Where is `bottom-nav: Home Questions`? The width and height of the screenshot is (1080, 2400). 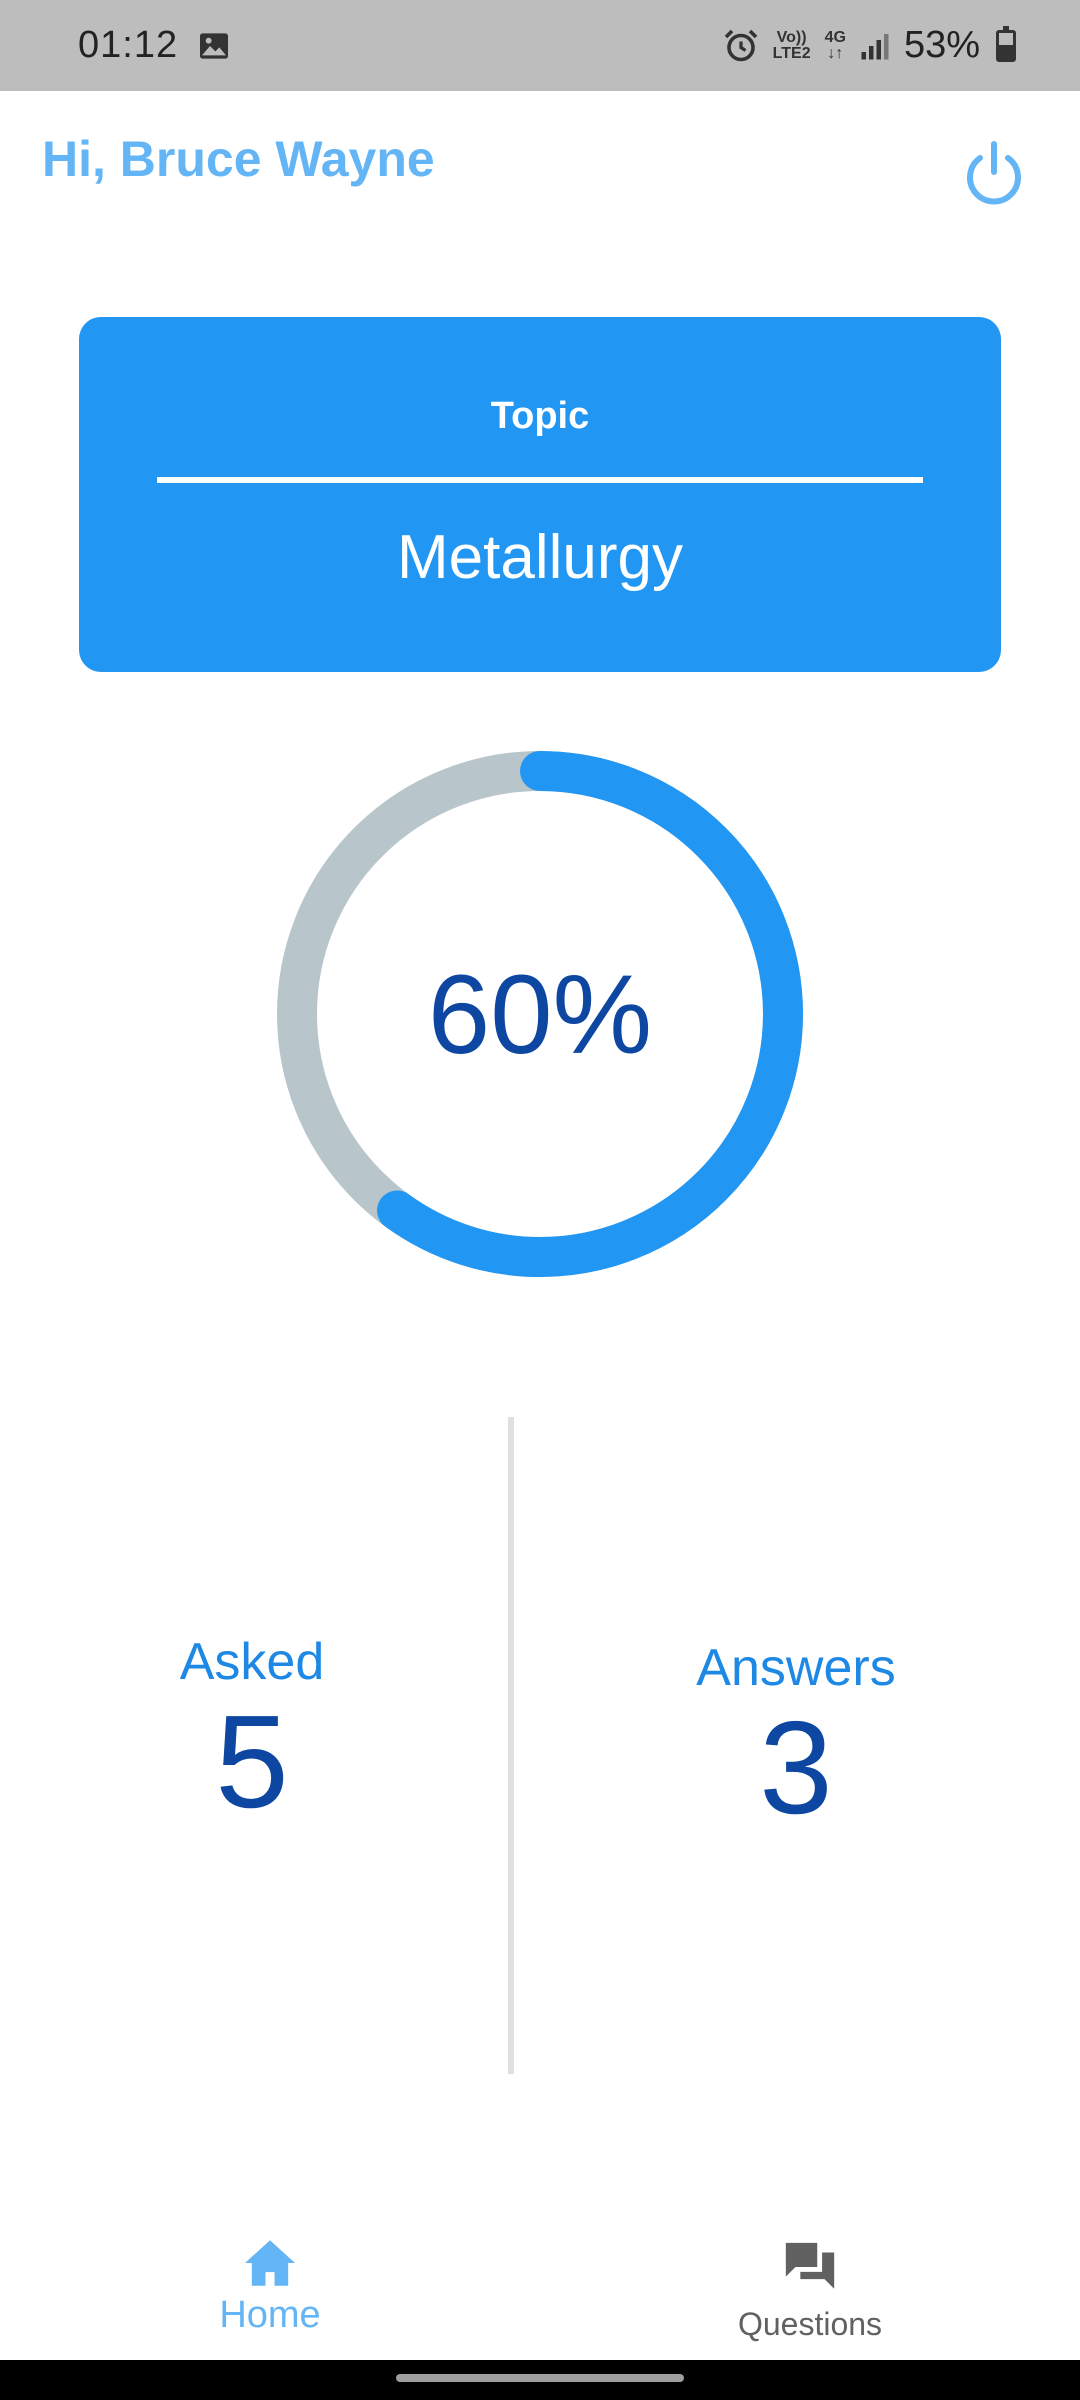 bottom-nav: Home Questions is located at coordinates (540, 2290).